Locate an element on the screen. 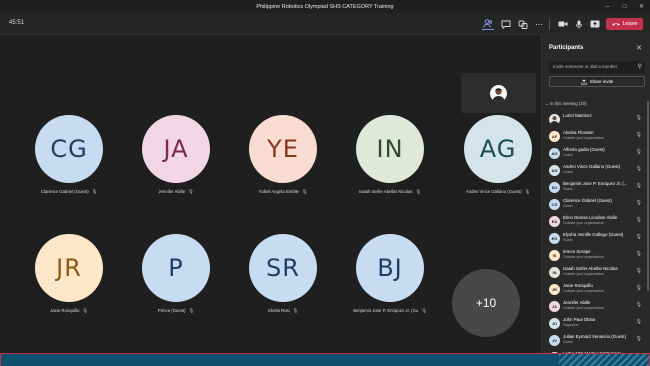 Image resolution: width=650 pixels, height=366 pixels. participant-avatar: AG is located at coordinates (498, 149).